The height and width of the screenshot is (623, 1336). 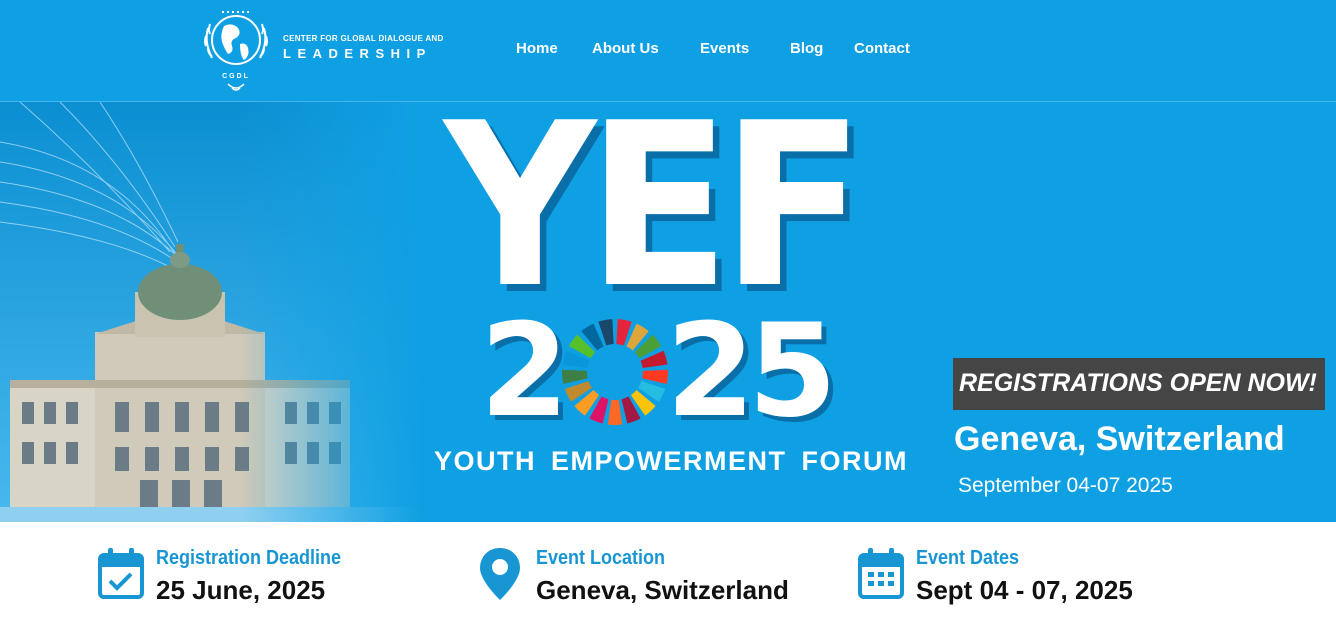 What do you see at coordinates (537, 48) in the screenshot?
I see `nav-home: Home` at bounding box center [537, 48].